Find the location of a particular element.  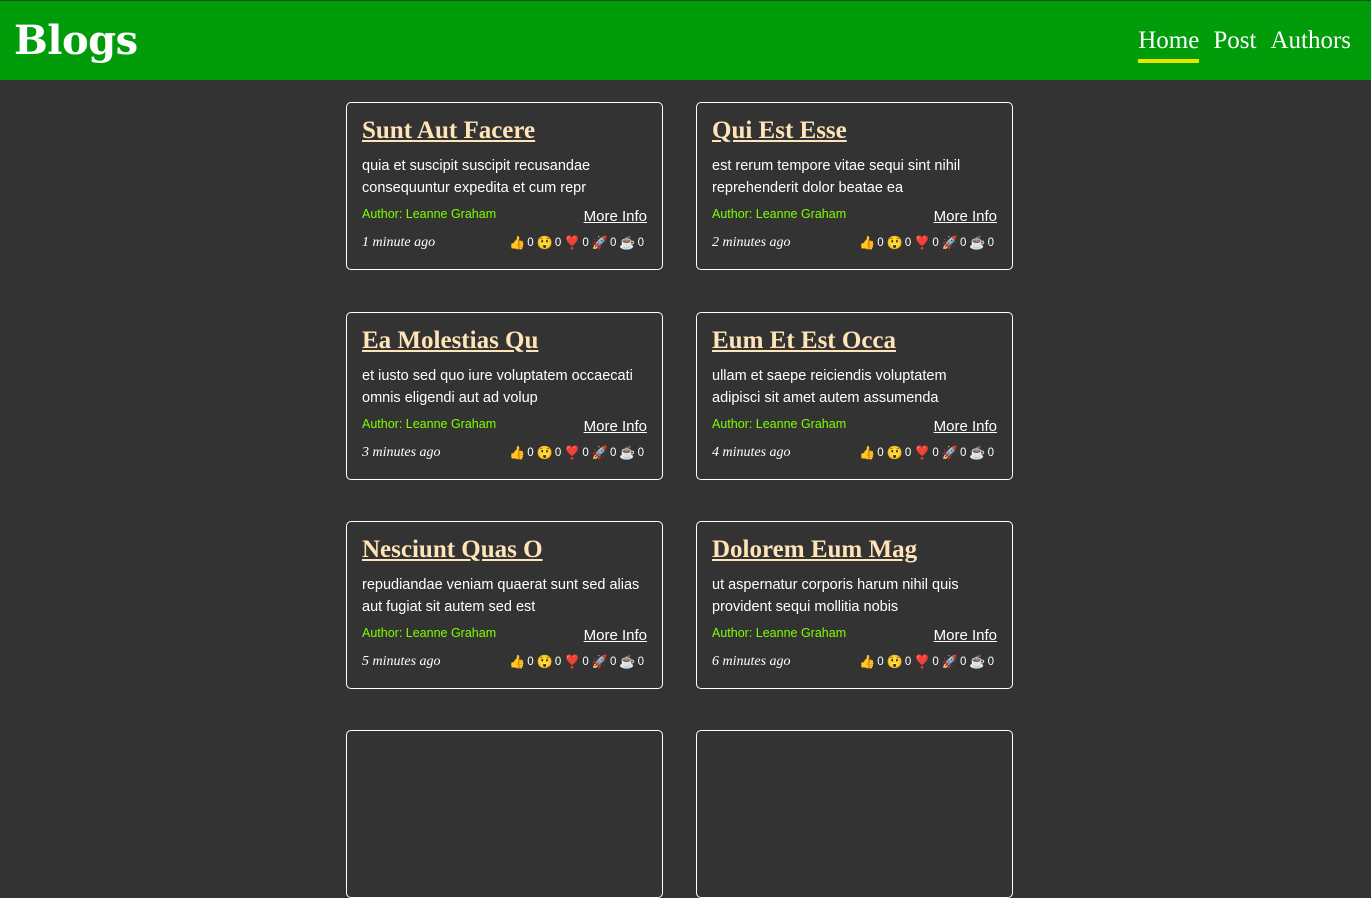

surprised-face-icon: 😲 is located at coordinates (544, 242).